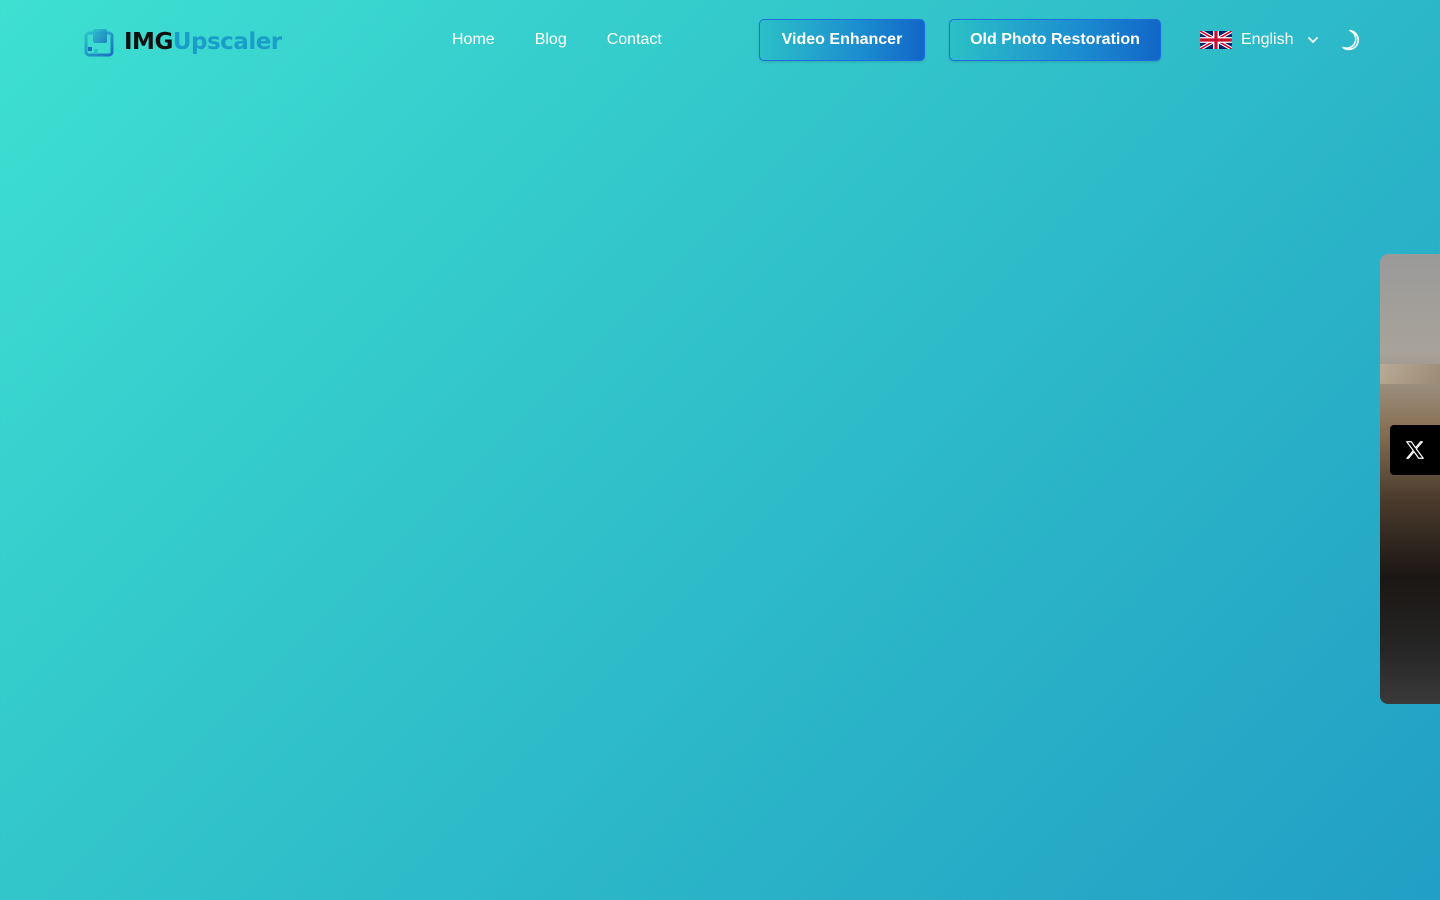  I want to click on site-logo: IMGUpscaler, so click(183, 42).